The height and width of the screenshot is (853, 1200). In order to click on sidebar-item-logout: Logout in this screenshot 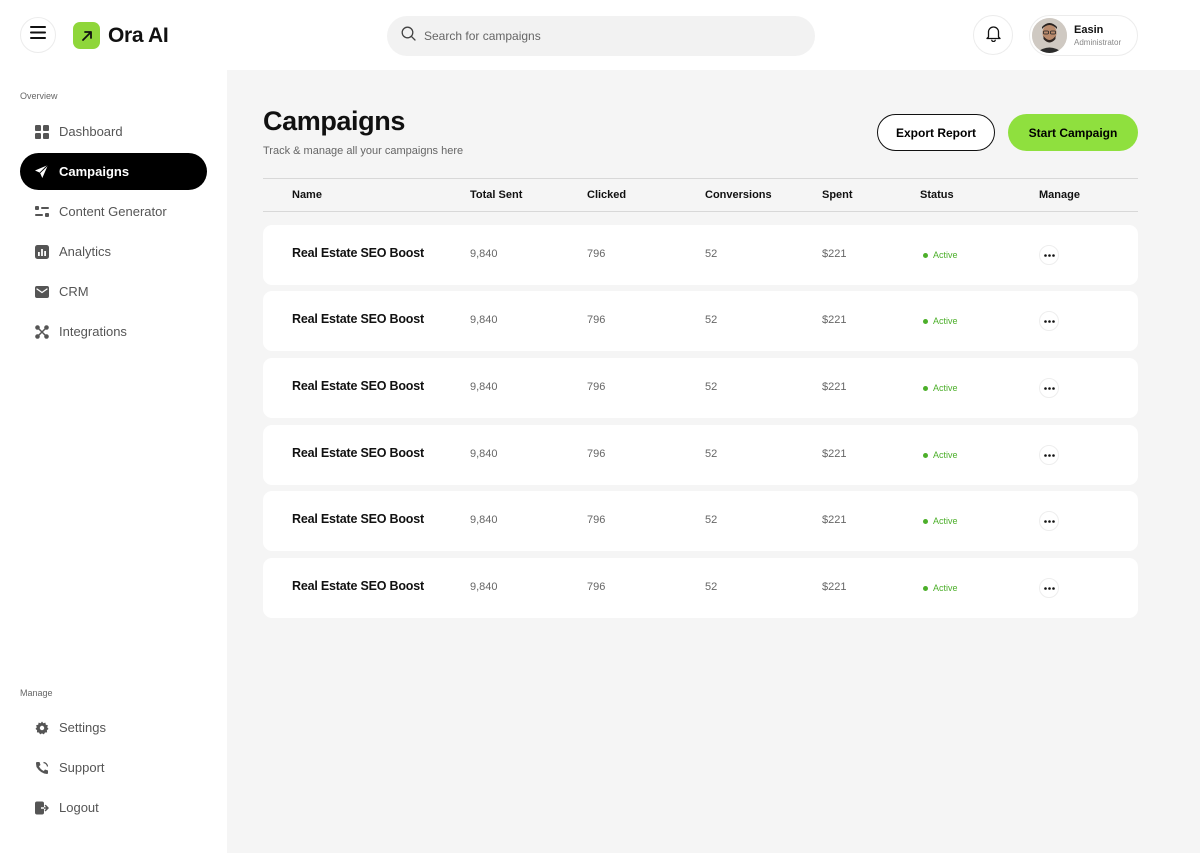, I will do `click(113, 807)`.